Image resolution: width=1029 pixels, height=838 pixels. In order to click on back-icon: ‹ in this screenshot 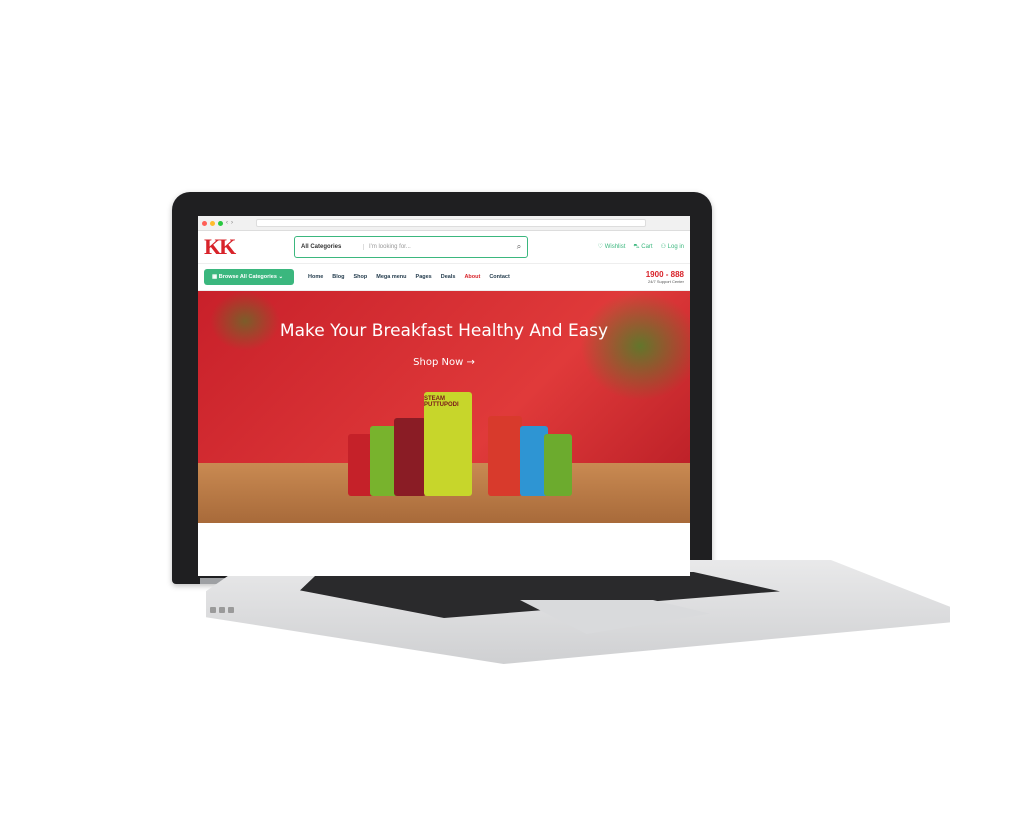, I will do `click(227, 223)`.